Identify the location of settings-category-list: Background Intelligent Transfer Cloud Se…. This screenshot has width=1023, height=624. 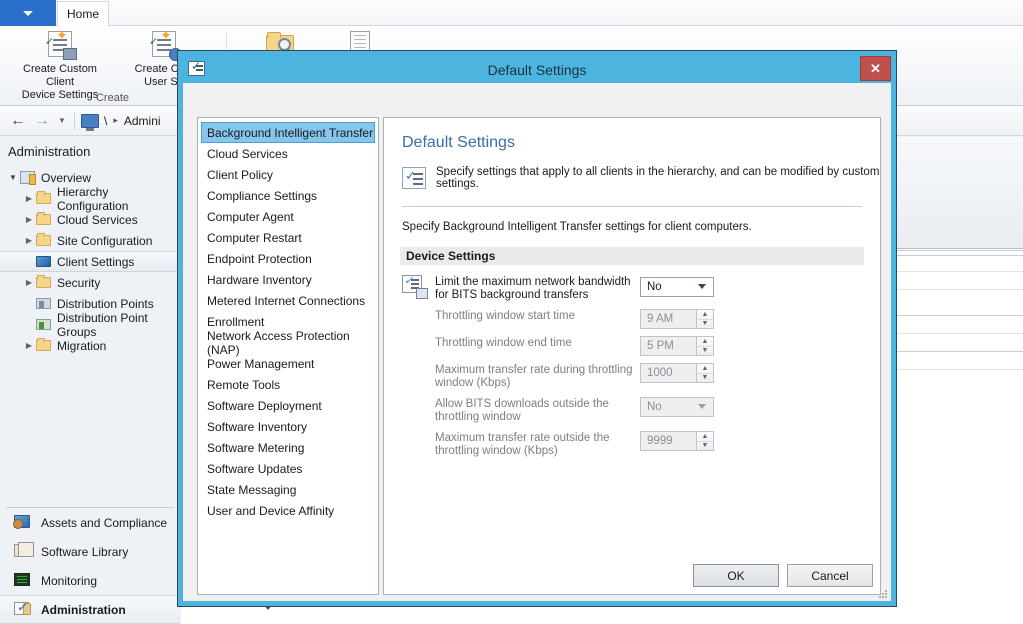
(288, 356).